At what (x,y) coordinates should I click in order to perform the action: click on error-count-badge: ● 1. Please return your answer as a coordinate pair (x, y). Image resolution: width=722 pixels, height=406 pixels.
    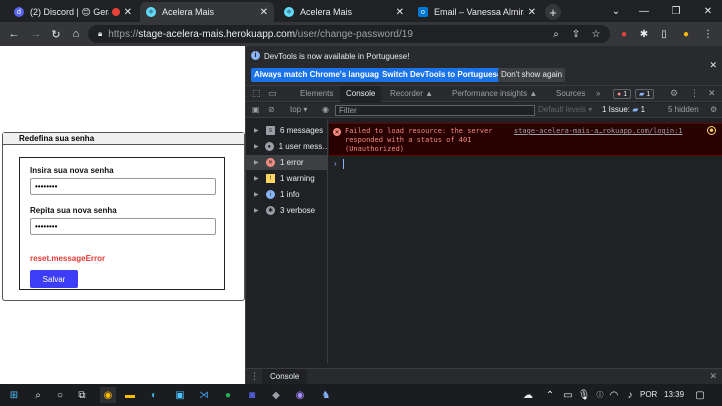
    Looking at the image, I should click on (622, 94).